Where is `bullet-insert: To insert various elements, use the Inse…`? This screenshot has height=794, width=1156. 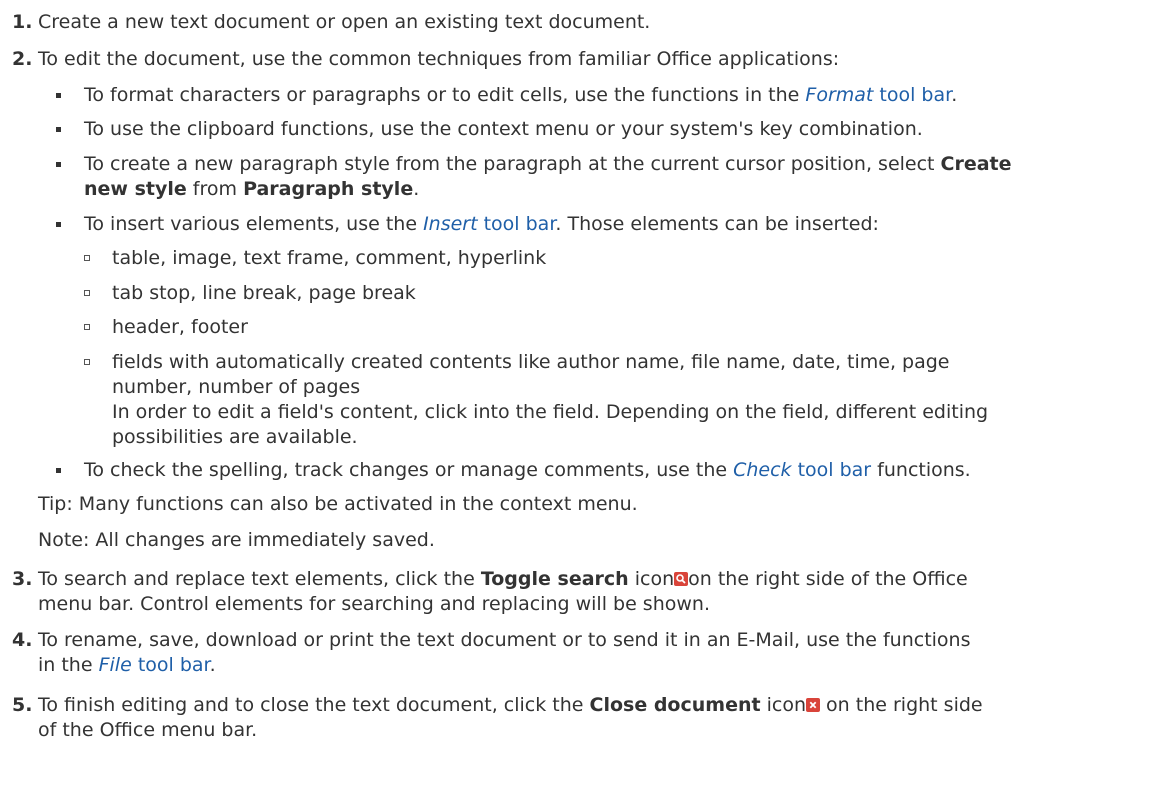
bullet-insert: To insert various elements, use the Inse… is located at coordinates (603, 224).